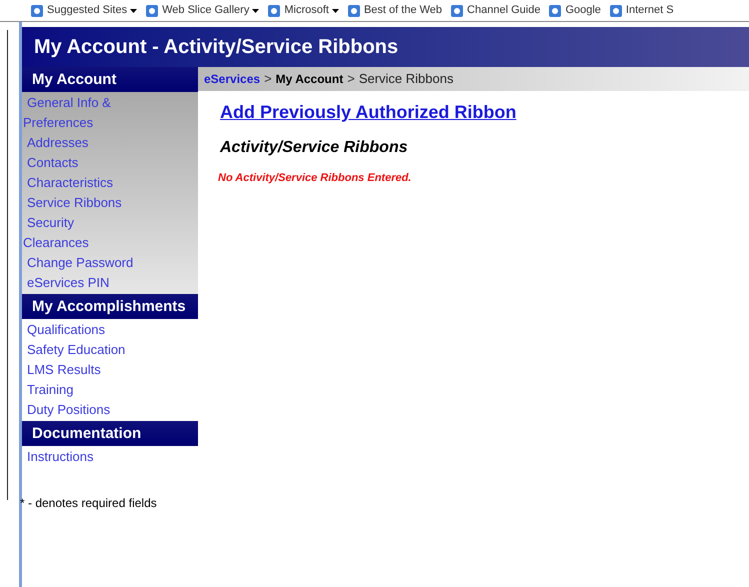  What do you see at coordinates (310, 79) in the screenshot?
I see `breadcrumb-item: My Account` at bounding box center [310, 79].